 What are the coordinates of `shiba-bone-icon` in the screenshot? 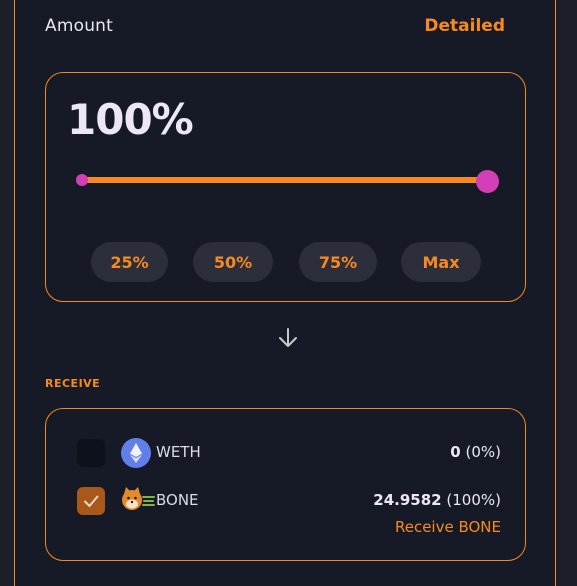 It's located at (138, 498).